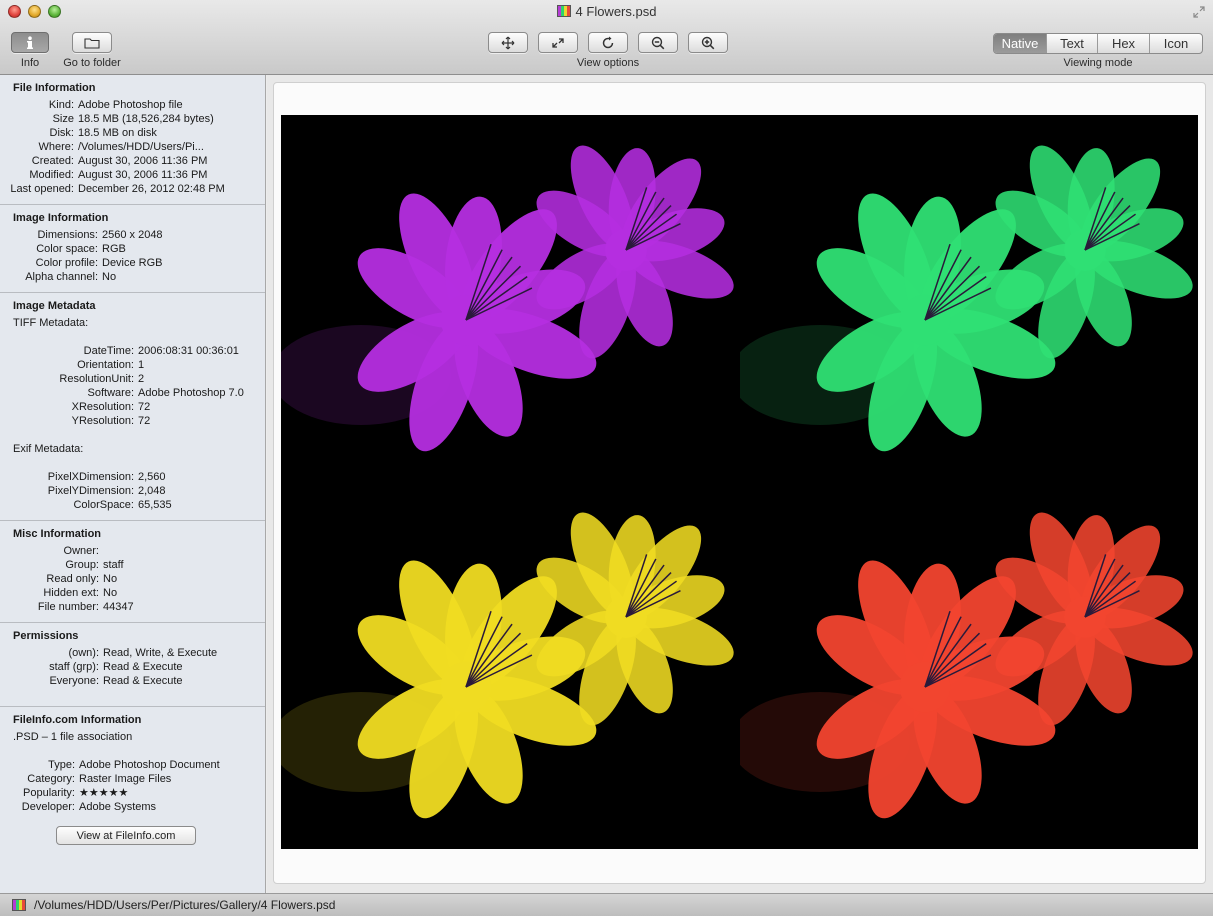  Describe the element at coordinates (51, 323) in the screenshot. I see `tiff-metadata-label: TIFF Metadata:` at that location.